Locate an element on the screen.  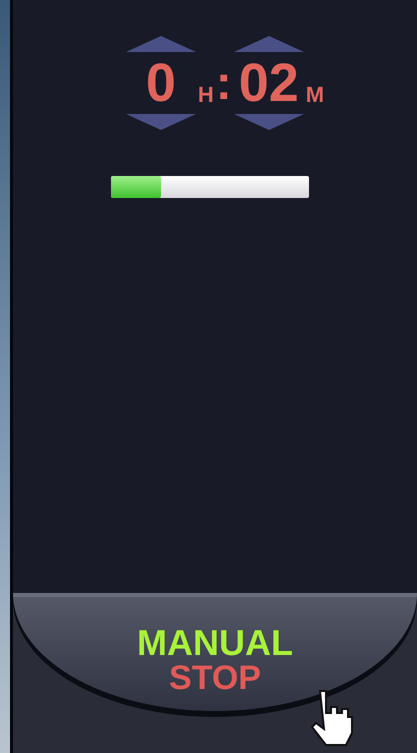
hand-cursor-icon is located at coordinates (331, 718).